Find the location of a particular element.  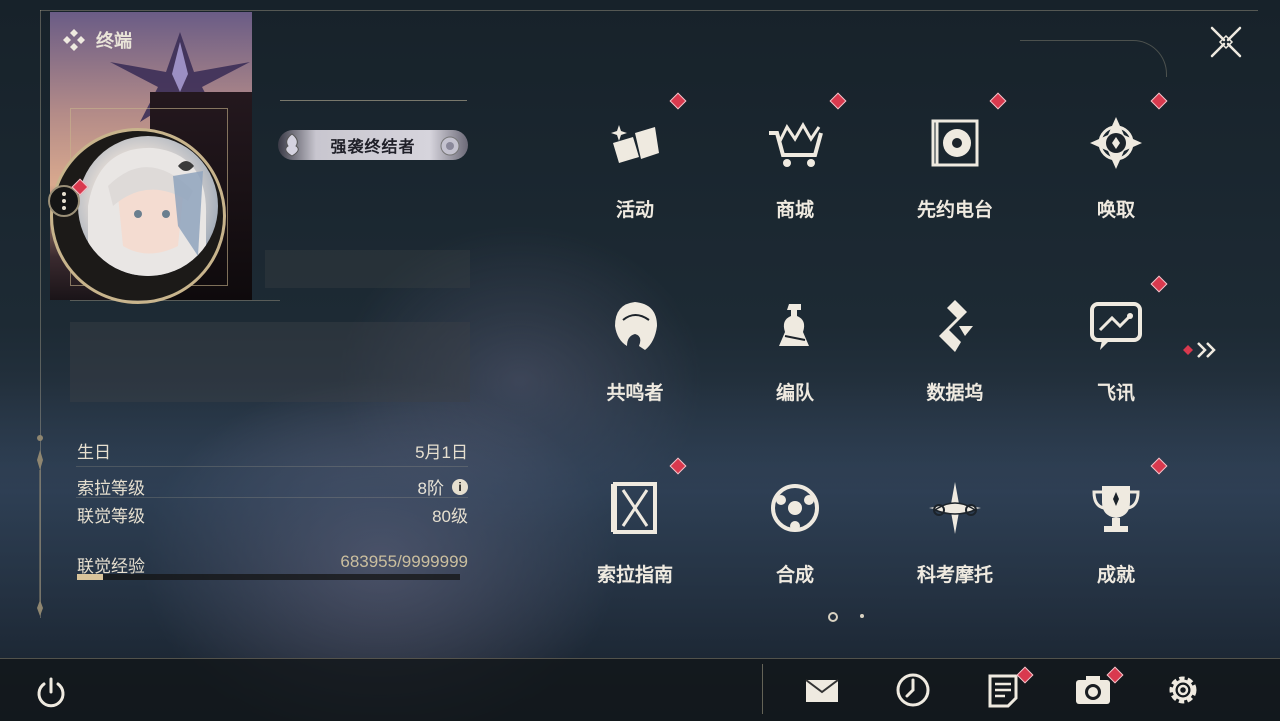

profile-divider is located at coordinates (373, 100).